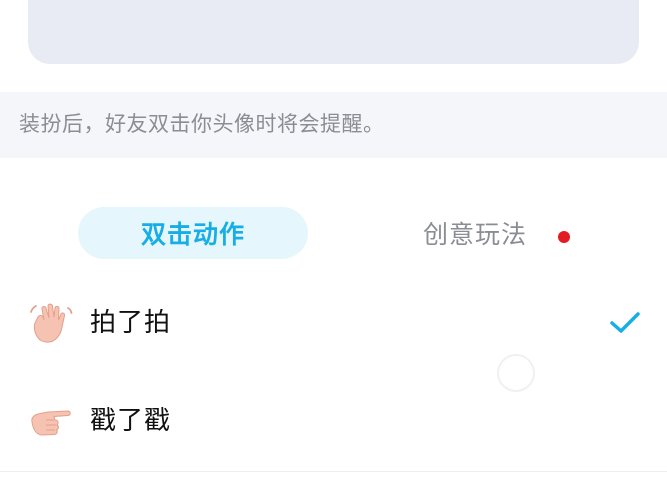 This screenshot has width=667, height=500. I want to click on tab-creative-play: 创意玩法, so click(475, 233).